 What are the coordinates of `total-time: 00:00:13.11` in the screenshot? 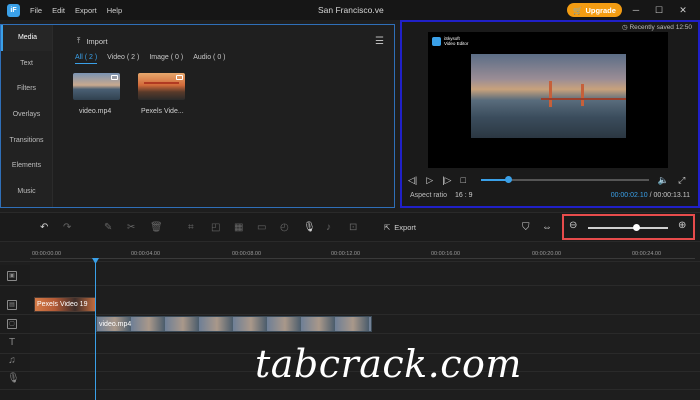 It's located at (671, 195).